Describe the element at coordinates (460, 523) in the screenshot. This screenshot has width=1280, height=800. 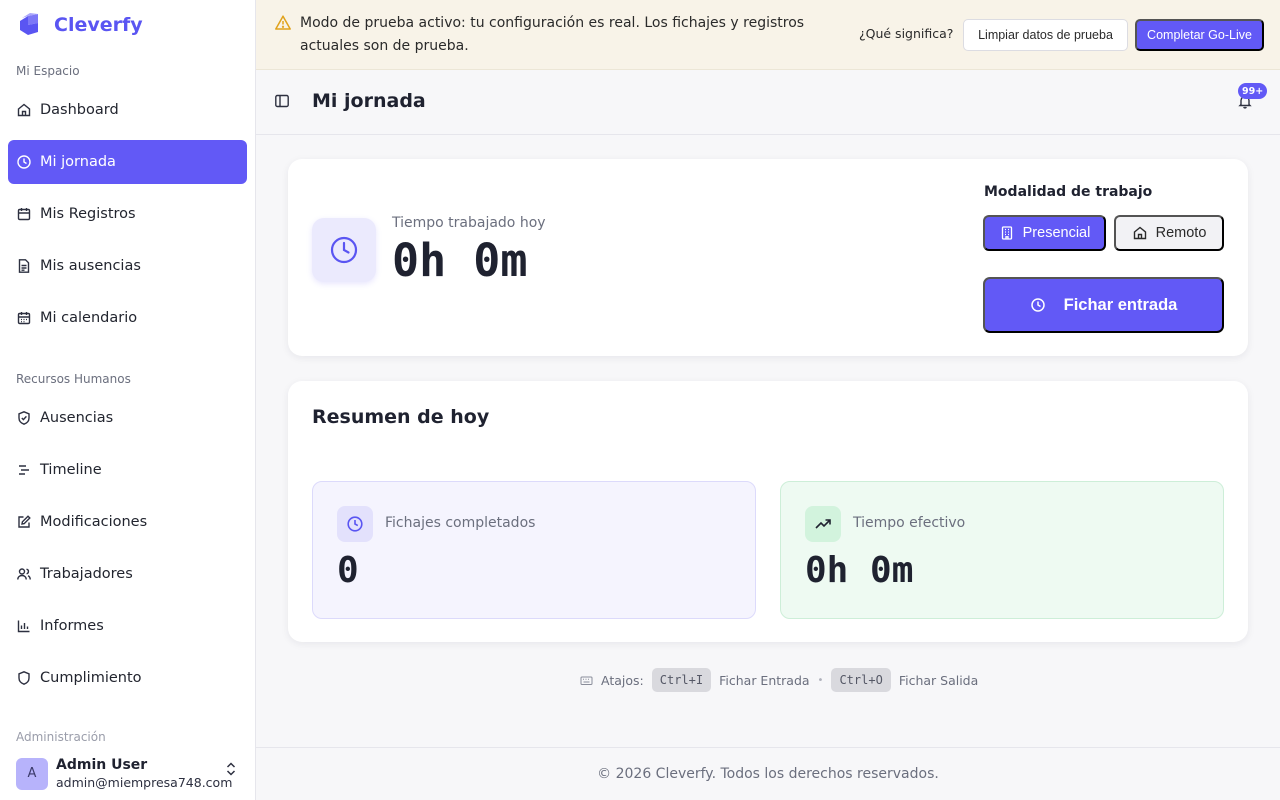
I see `stat-label: Fichajes completados` at that location.